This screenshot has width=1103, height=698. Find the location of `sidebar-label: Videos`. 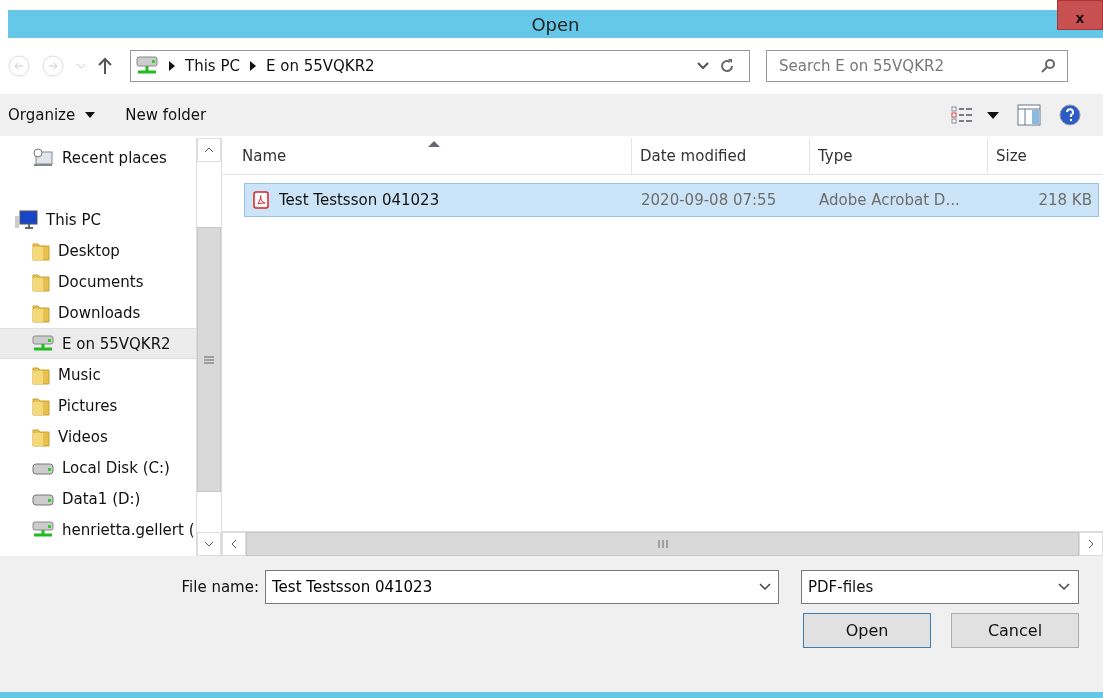

sidebar-label: Videos is located at coordinates (83, 436).